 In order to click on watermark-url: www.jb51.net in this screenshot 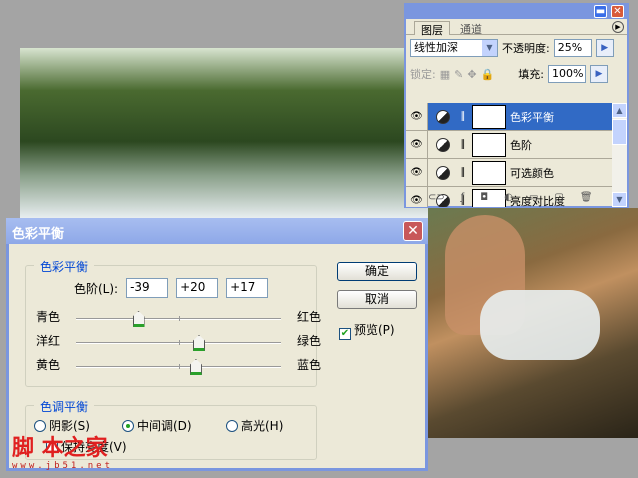, I will do `click(63, 466)`.